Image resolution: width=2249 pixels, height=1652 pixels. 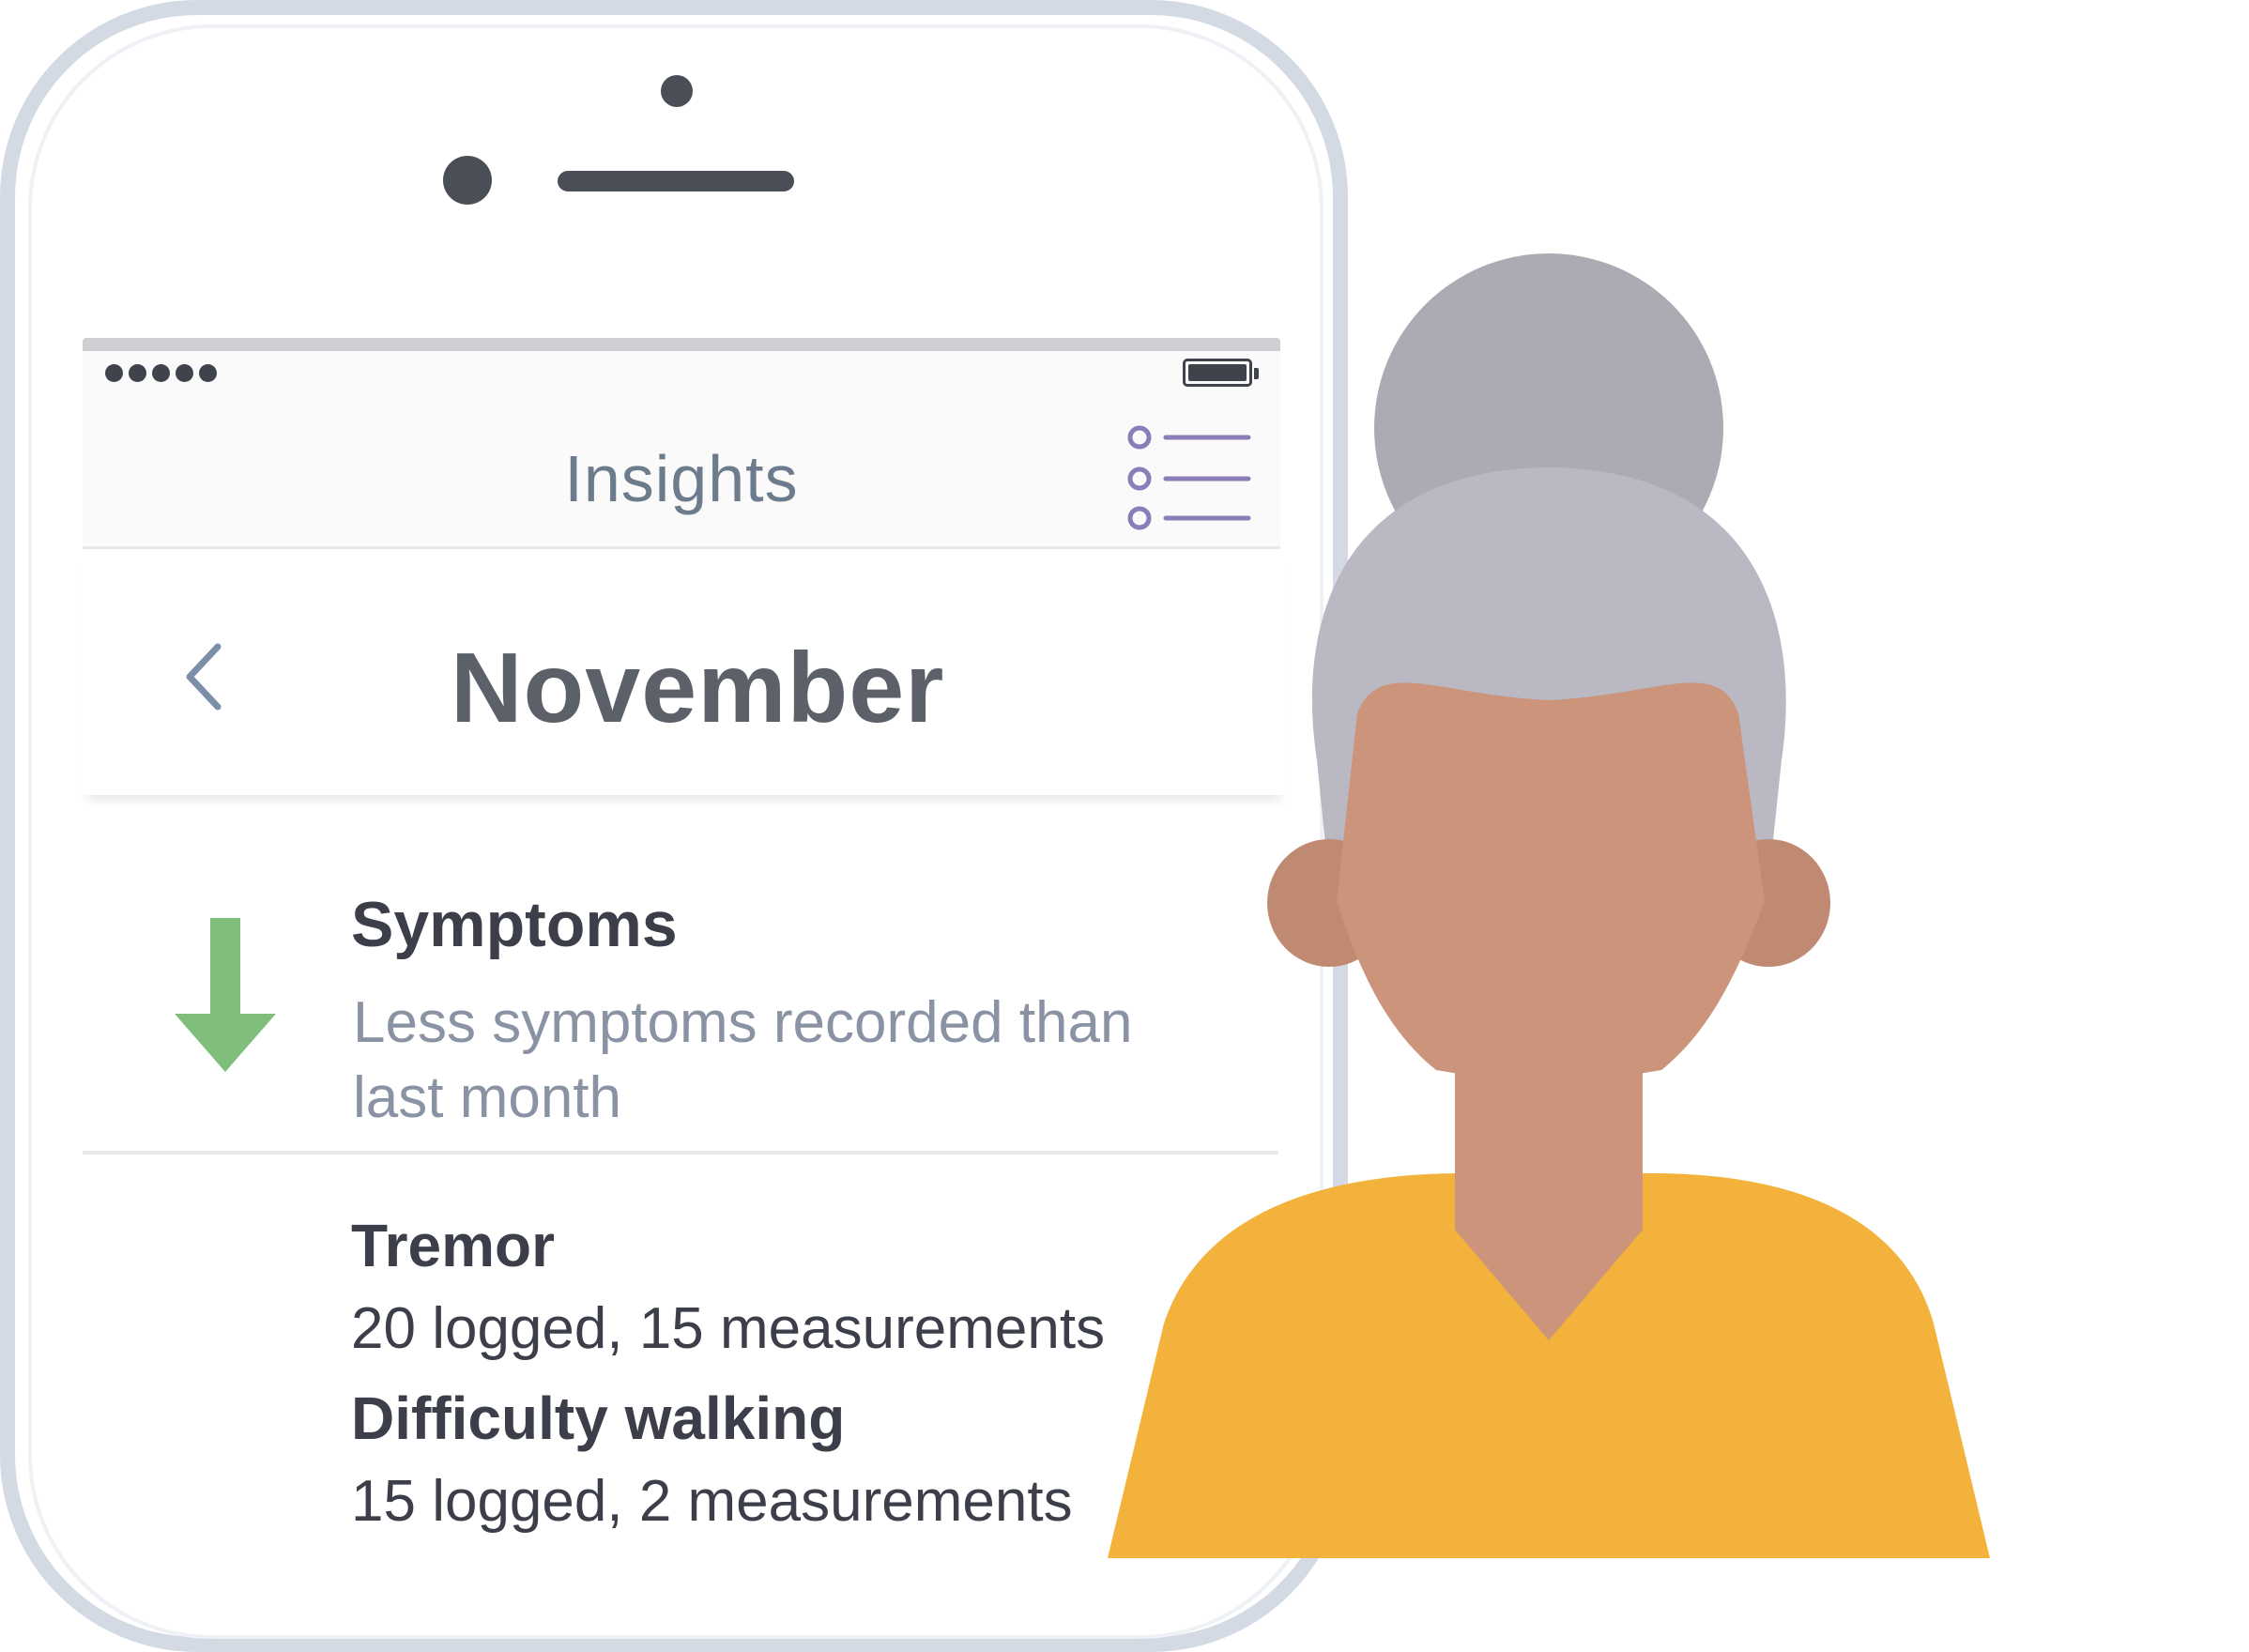 I want to click on symptom-detail: 15 logged, 2 measurements, so click(x=712, y=1501).